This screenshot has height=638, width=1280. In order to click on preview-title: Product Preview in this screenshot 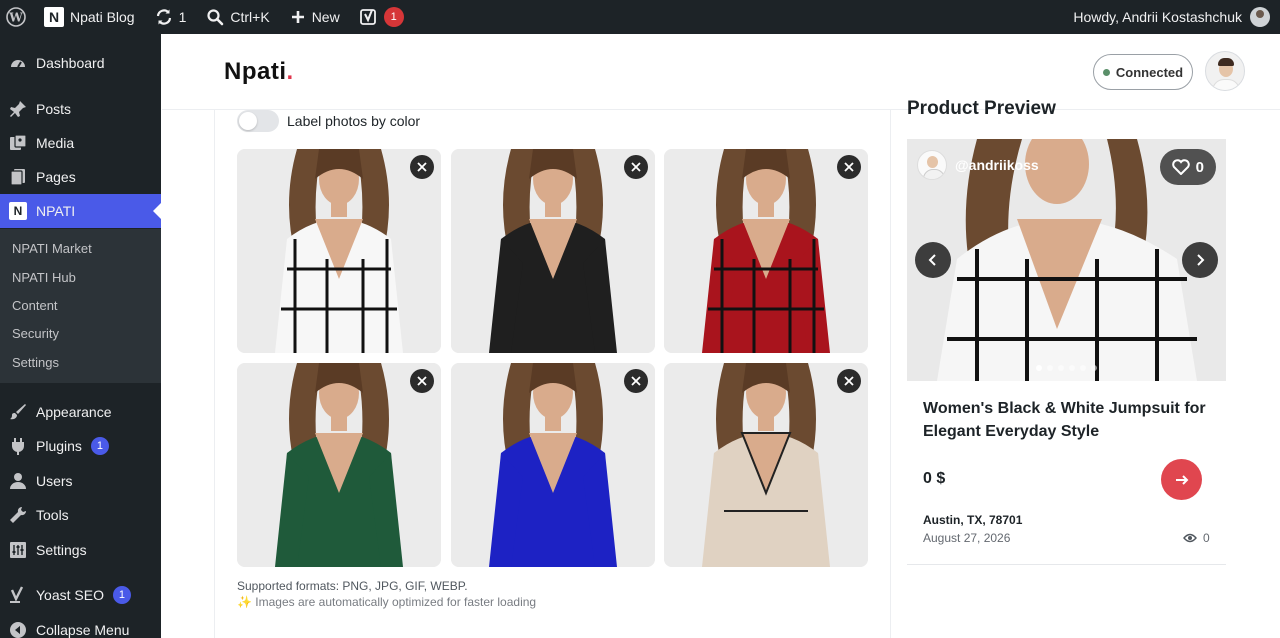, I will do `click(981, 108)`.